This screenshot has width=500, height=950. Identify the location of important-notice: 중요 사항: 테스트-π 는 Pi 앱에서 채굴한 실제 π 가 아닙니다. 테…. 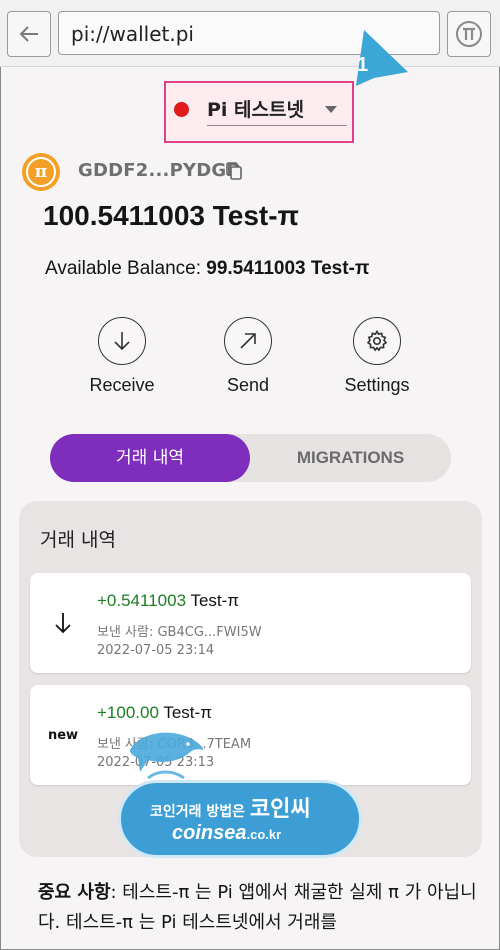
(258, 908).